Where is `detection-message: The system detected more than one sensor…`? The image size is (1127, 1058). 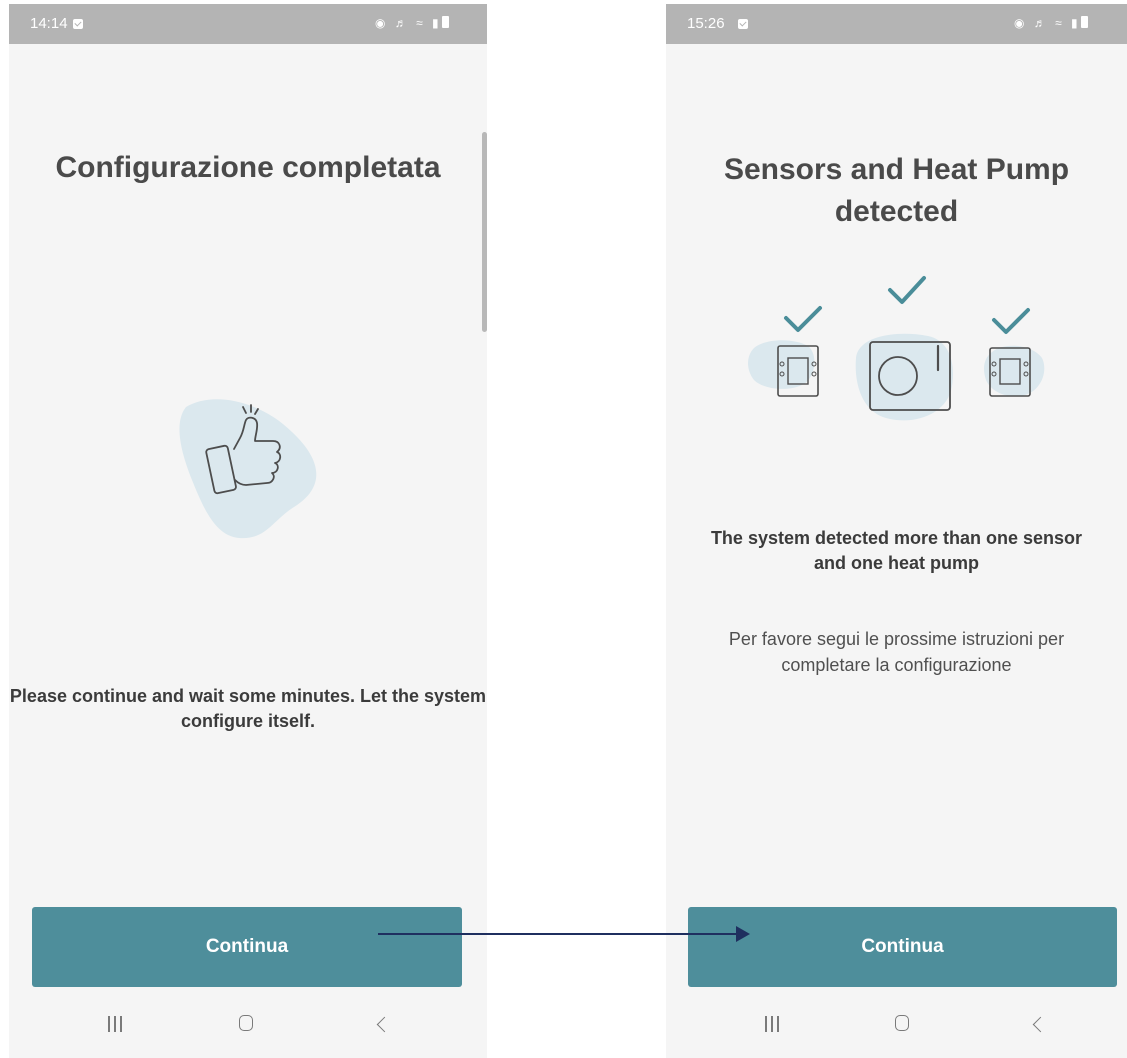 detection-message: The system detected more than one sensor… is located at coordinates (896, 550).